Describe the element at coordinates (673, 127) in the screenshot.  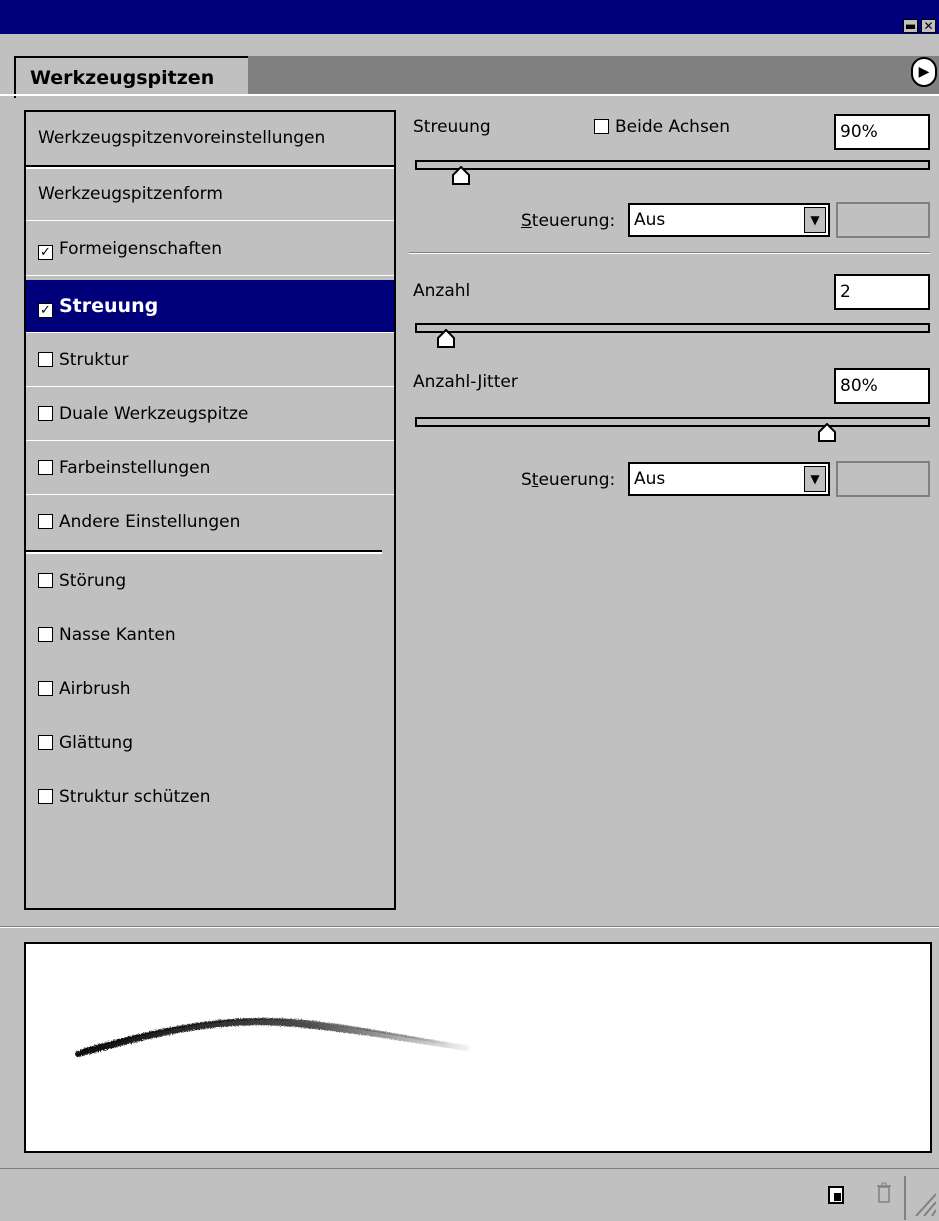
I see `both-axes-label: Beide Achsen` at that location.